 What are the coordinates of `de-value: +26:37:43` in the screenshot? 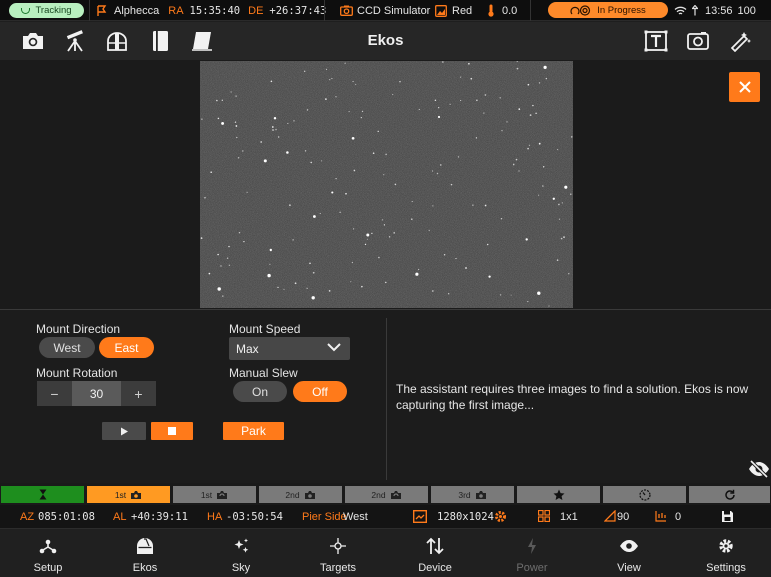 It's located at (298, 10).